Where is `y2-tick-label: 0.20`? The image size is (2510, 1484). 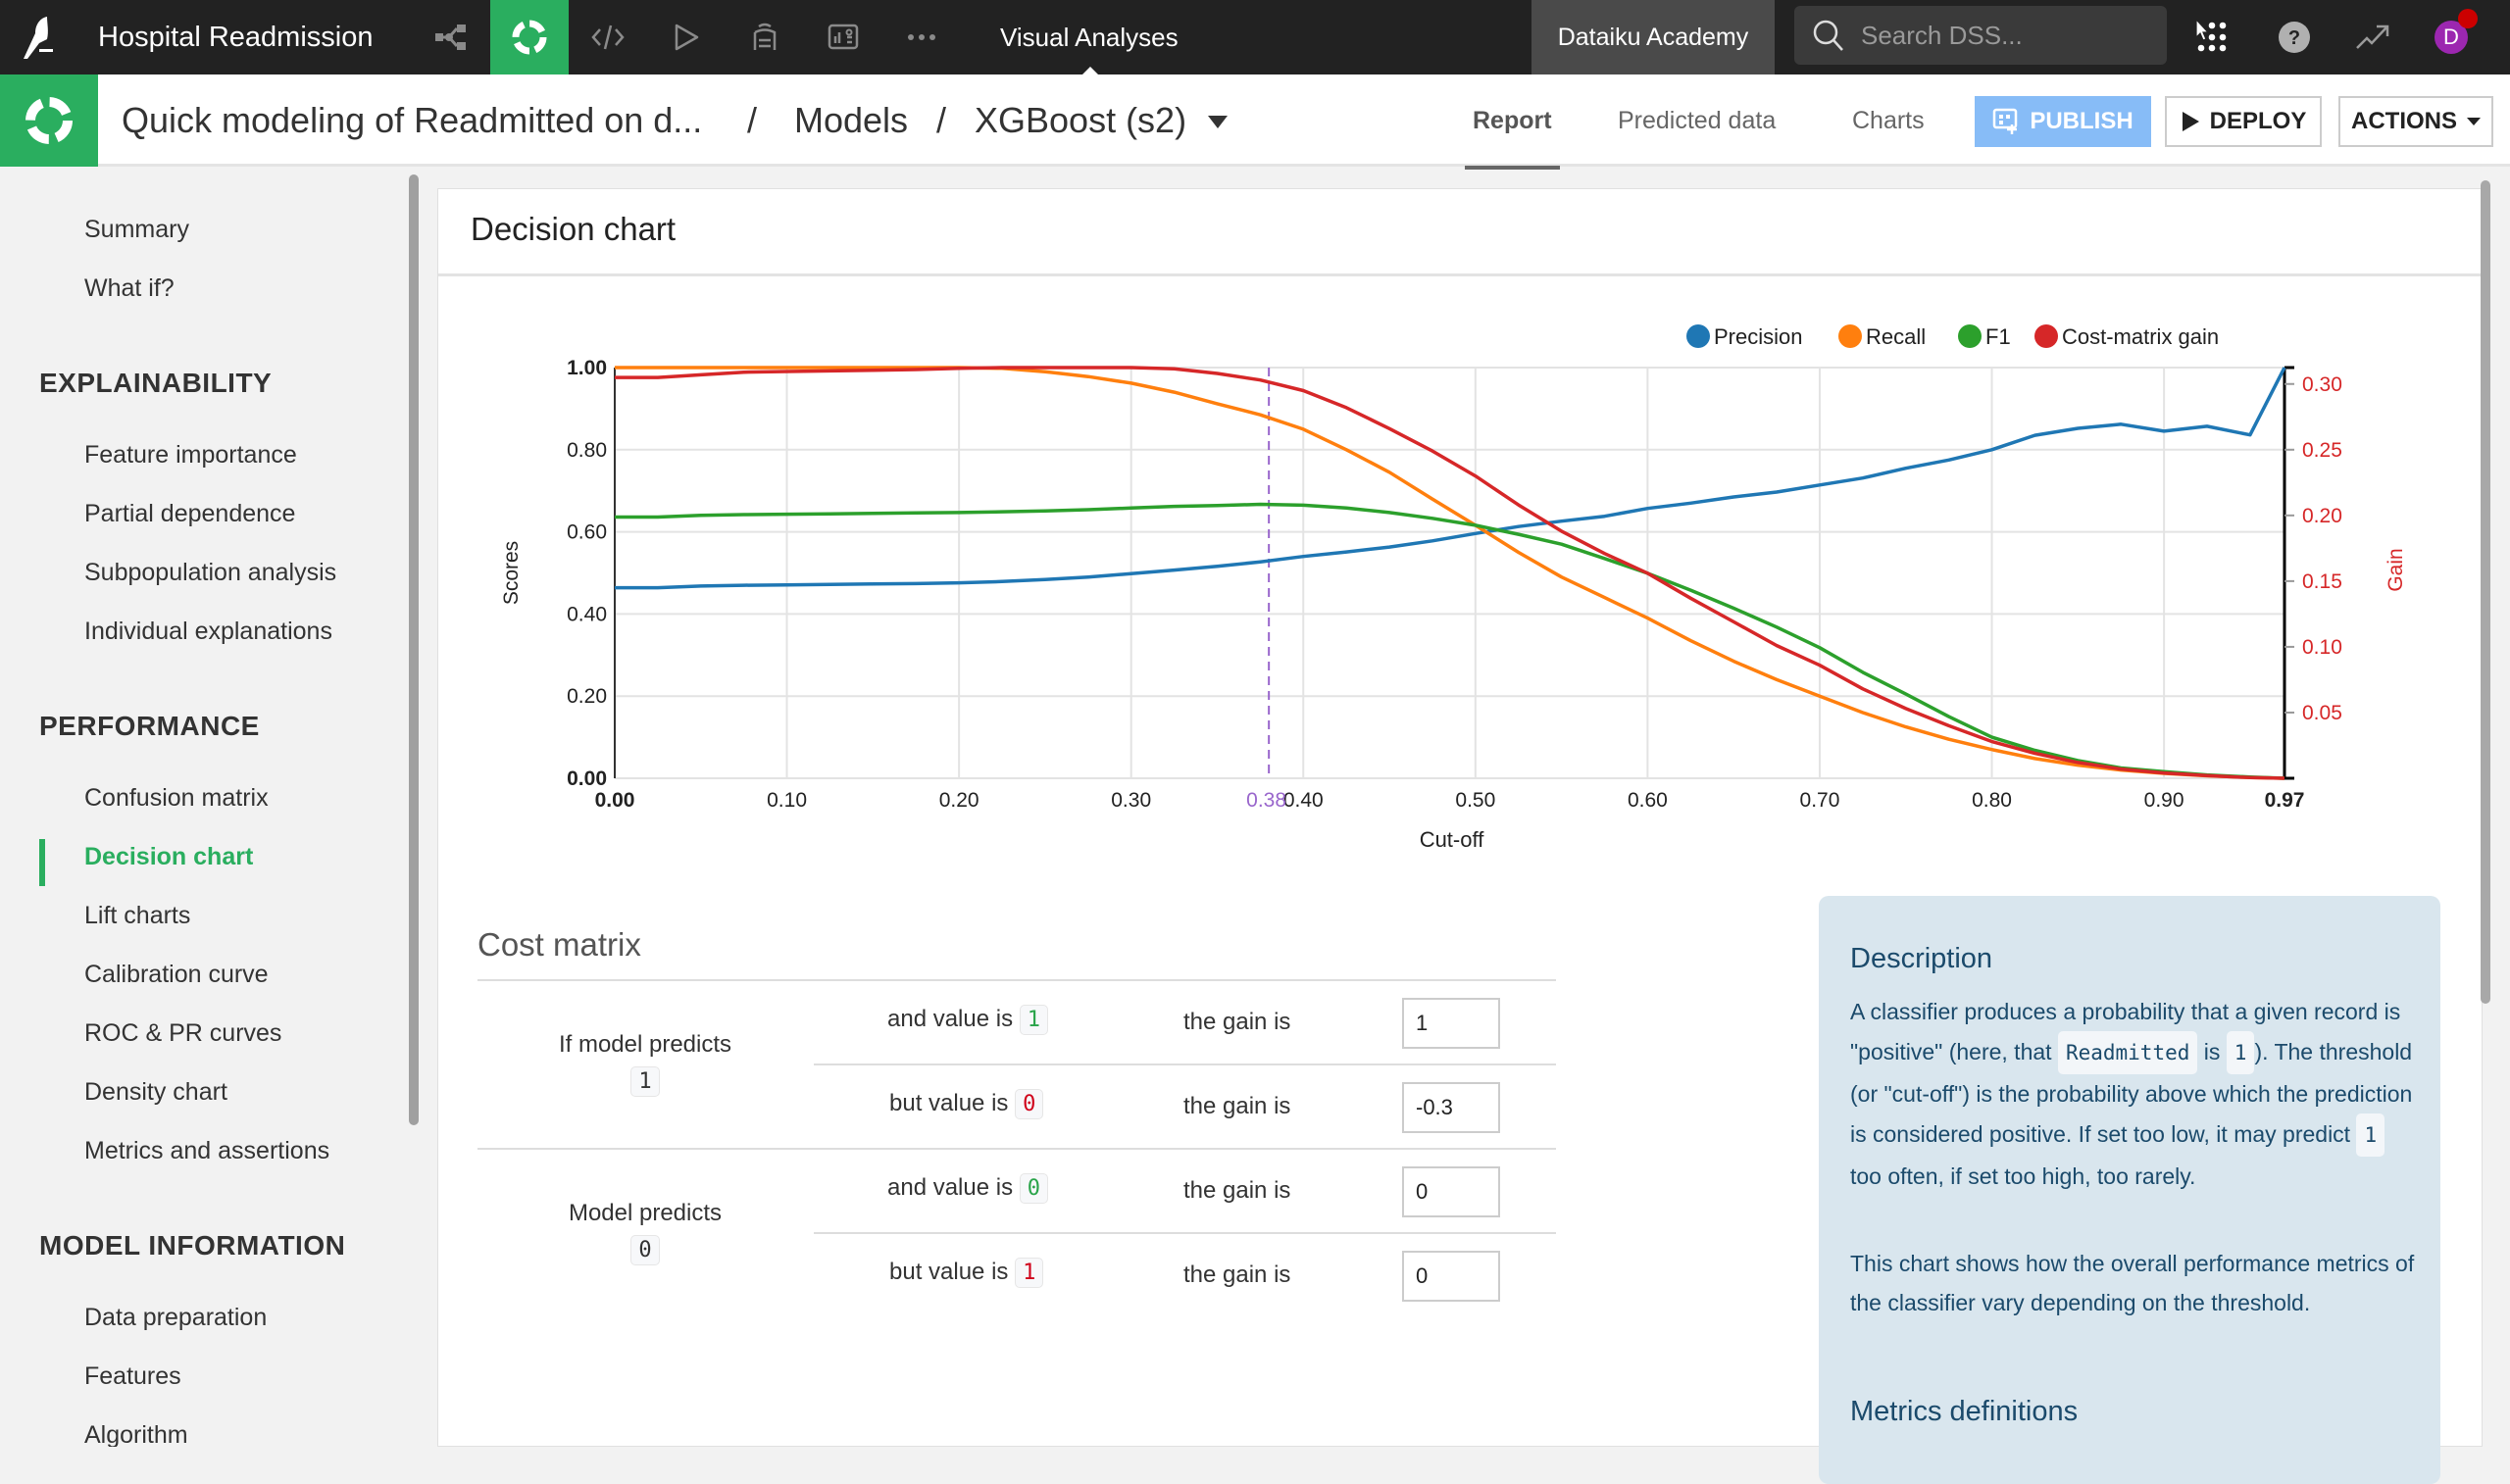
y2-tick-label: 0.20 is located at coordinates (2322, 516).